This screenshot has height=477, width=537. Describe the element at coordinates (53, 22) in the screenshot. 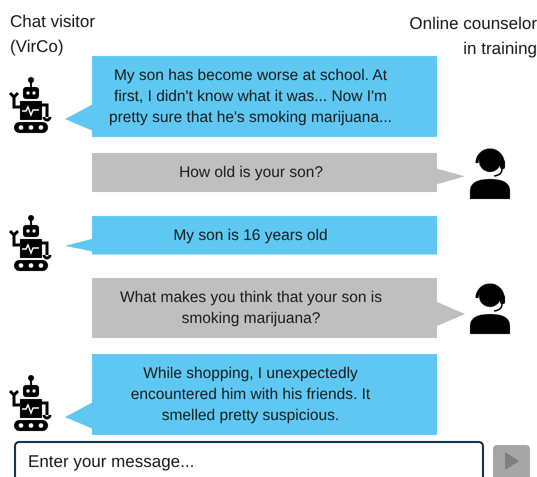

I see `participant-label: Chat visitor` at that location.